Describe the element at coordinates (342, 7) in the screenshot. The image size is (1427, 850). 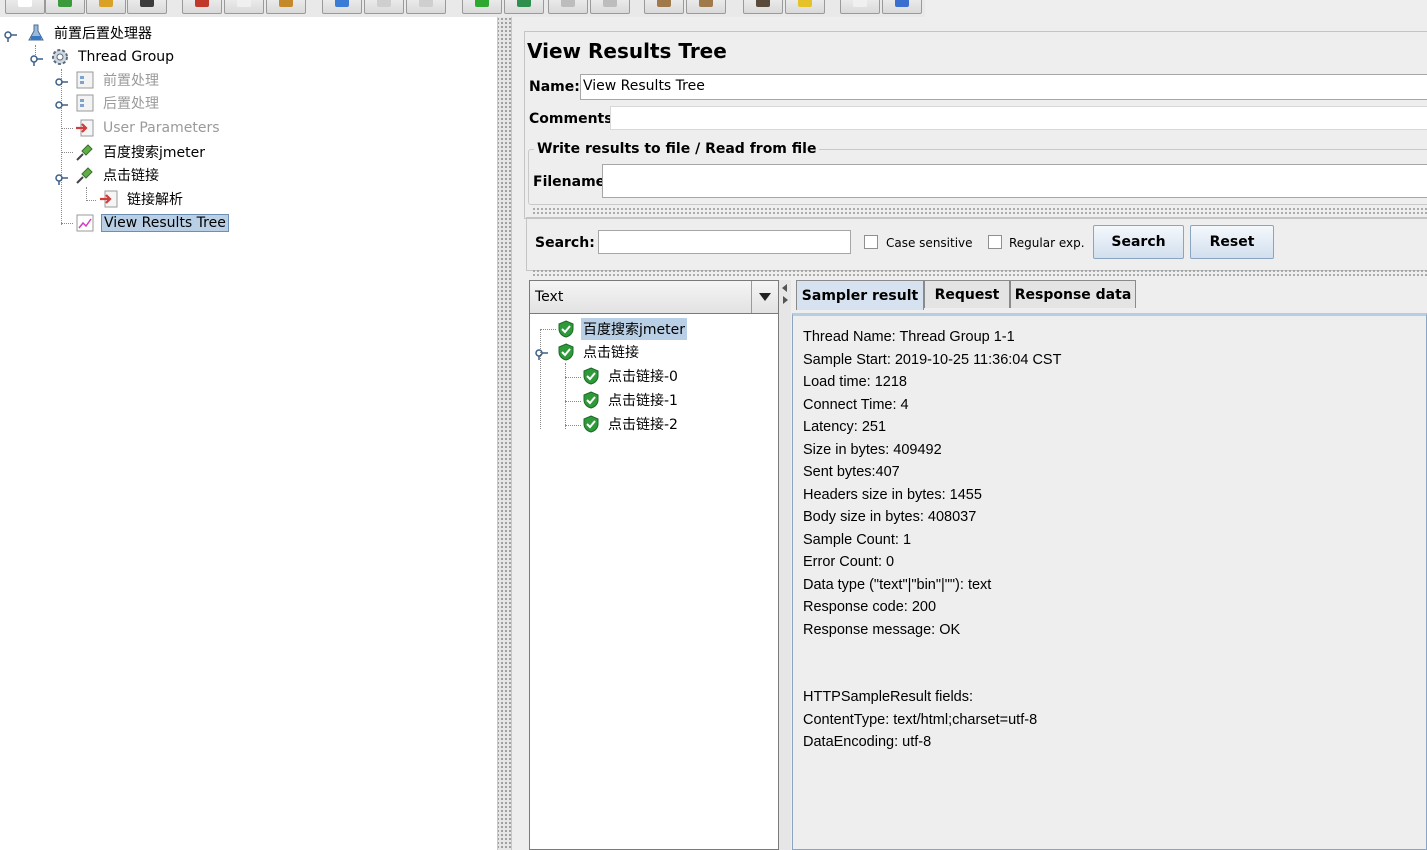
I see `expand-button` at that location.